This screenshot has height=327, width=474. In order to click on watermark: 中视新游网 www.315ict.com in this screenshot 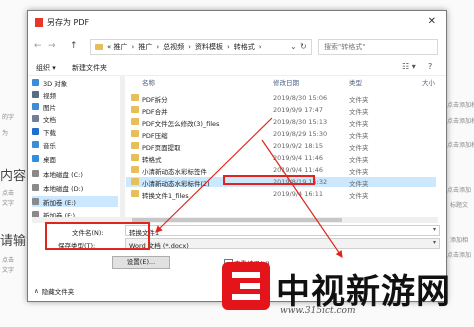, I will do `click(345, 290)`.